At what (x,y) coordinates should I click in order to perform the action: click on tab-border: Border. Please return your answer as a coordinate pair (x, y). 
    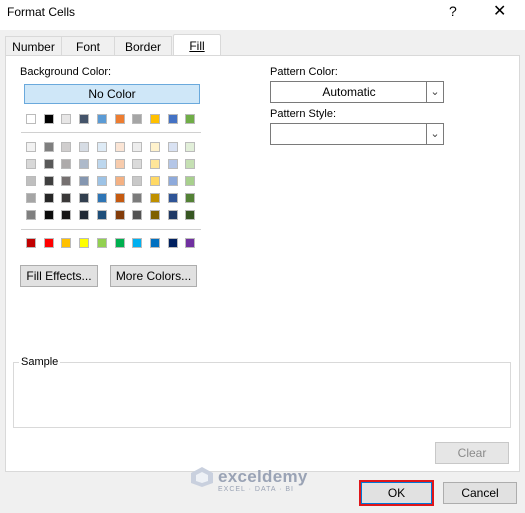
    Looking at the image, I should click on (143, 46).